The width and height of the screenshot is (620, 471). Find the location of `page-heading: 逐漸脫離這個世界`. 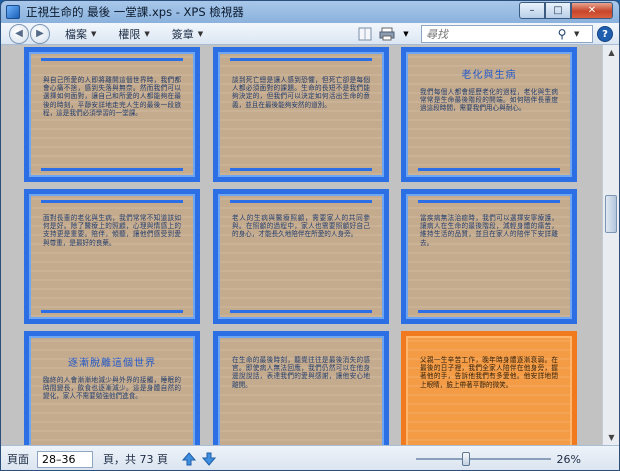

page-heading: 逐漸脫離這個世界 is located at coordinates (112, 363).